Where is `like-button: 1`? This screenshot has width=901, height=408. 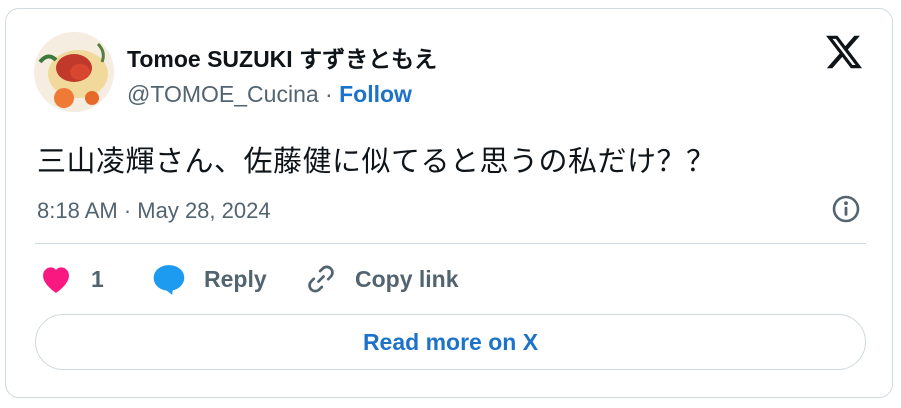
like-button: 1 is located at coordinates (71, 279).